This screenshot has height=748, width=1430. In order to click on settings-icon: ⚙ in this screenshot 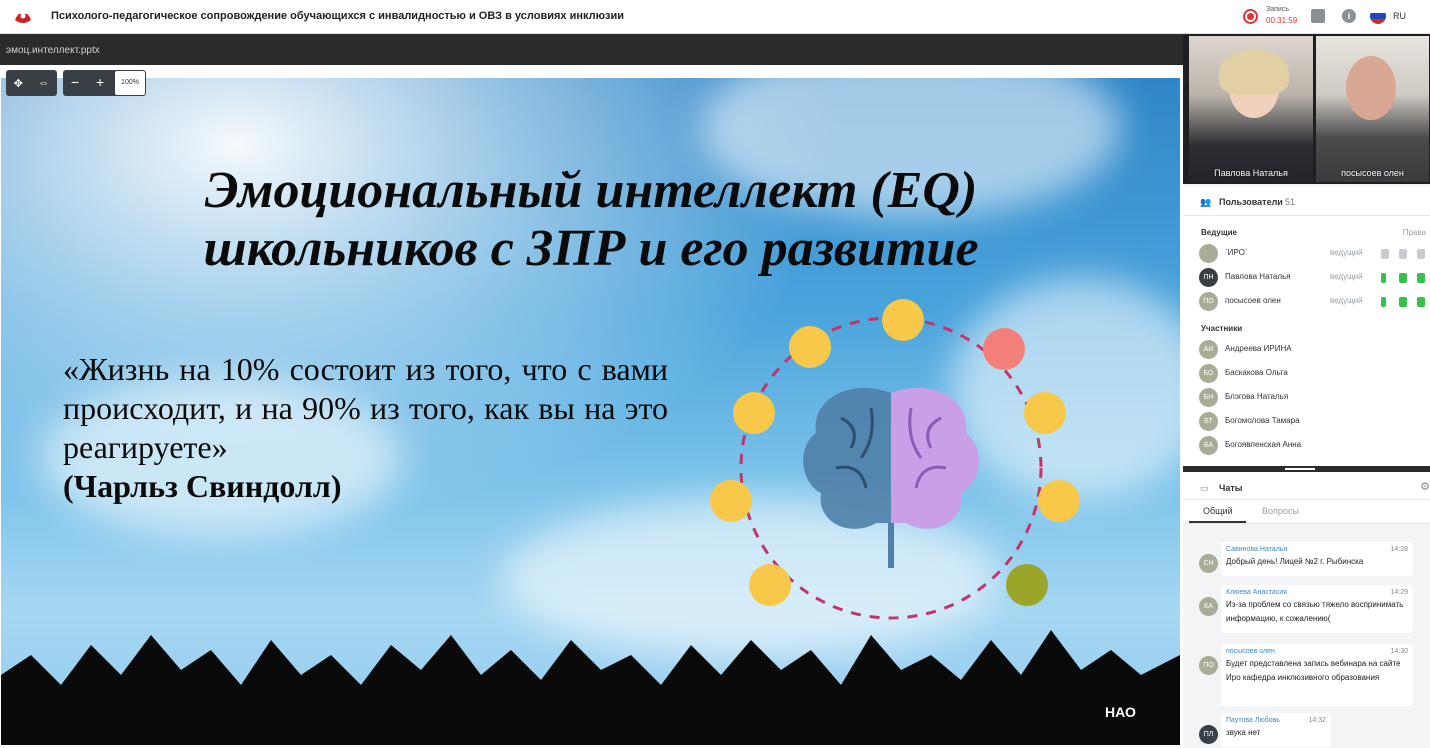, I will do `click(1425, 486)`.